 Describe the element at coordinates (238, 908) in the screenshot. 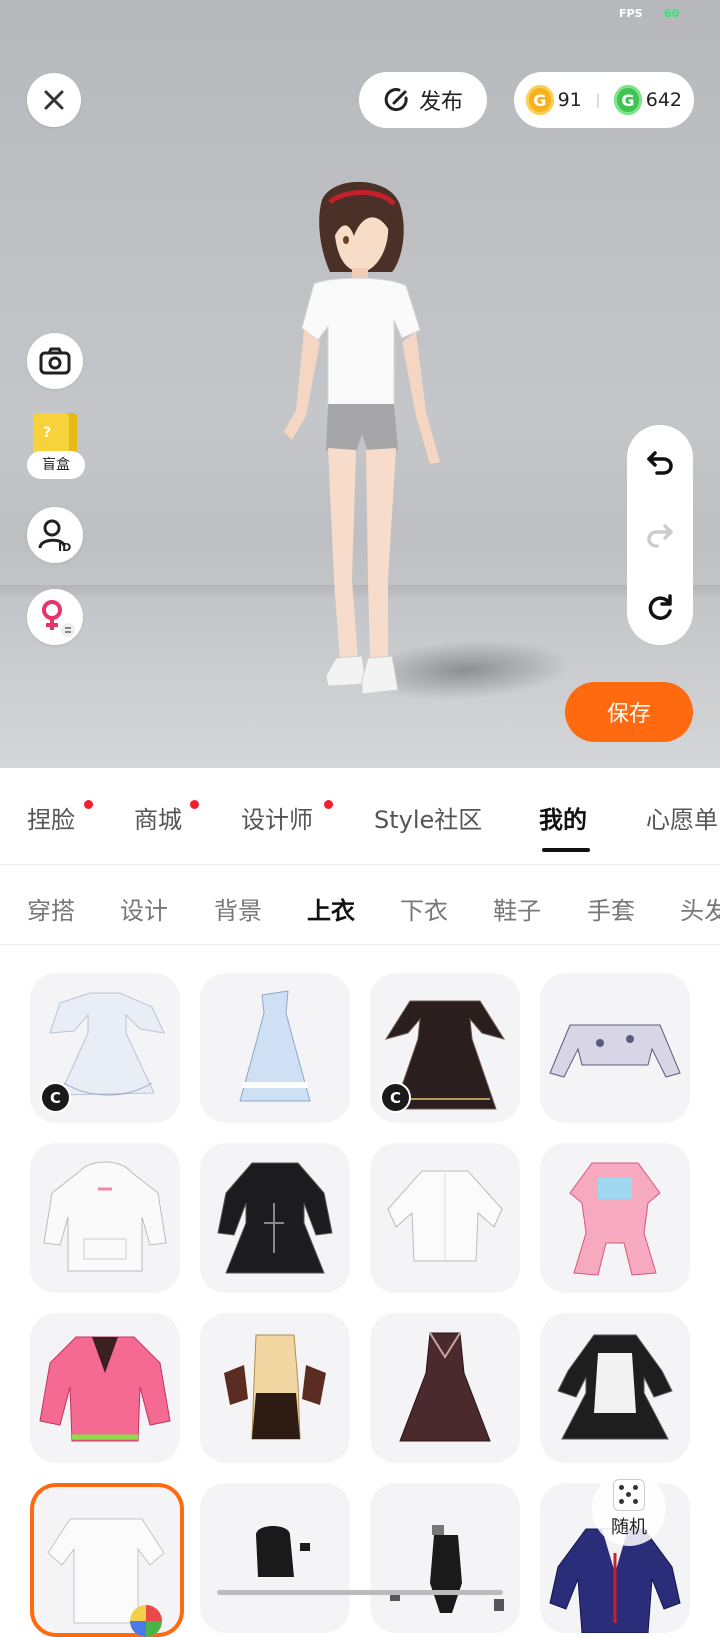

I see `subtab-background: 背景` at that location.